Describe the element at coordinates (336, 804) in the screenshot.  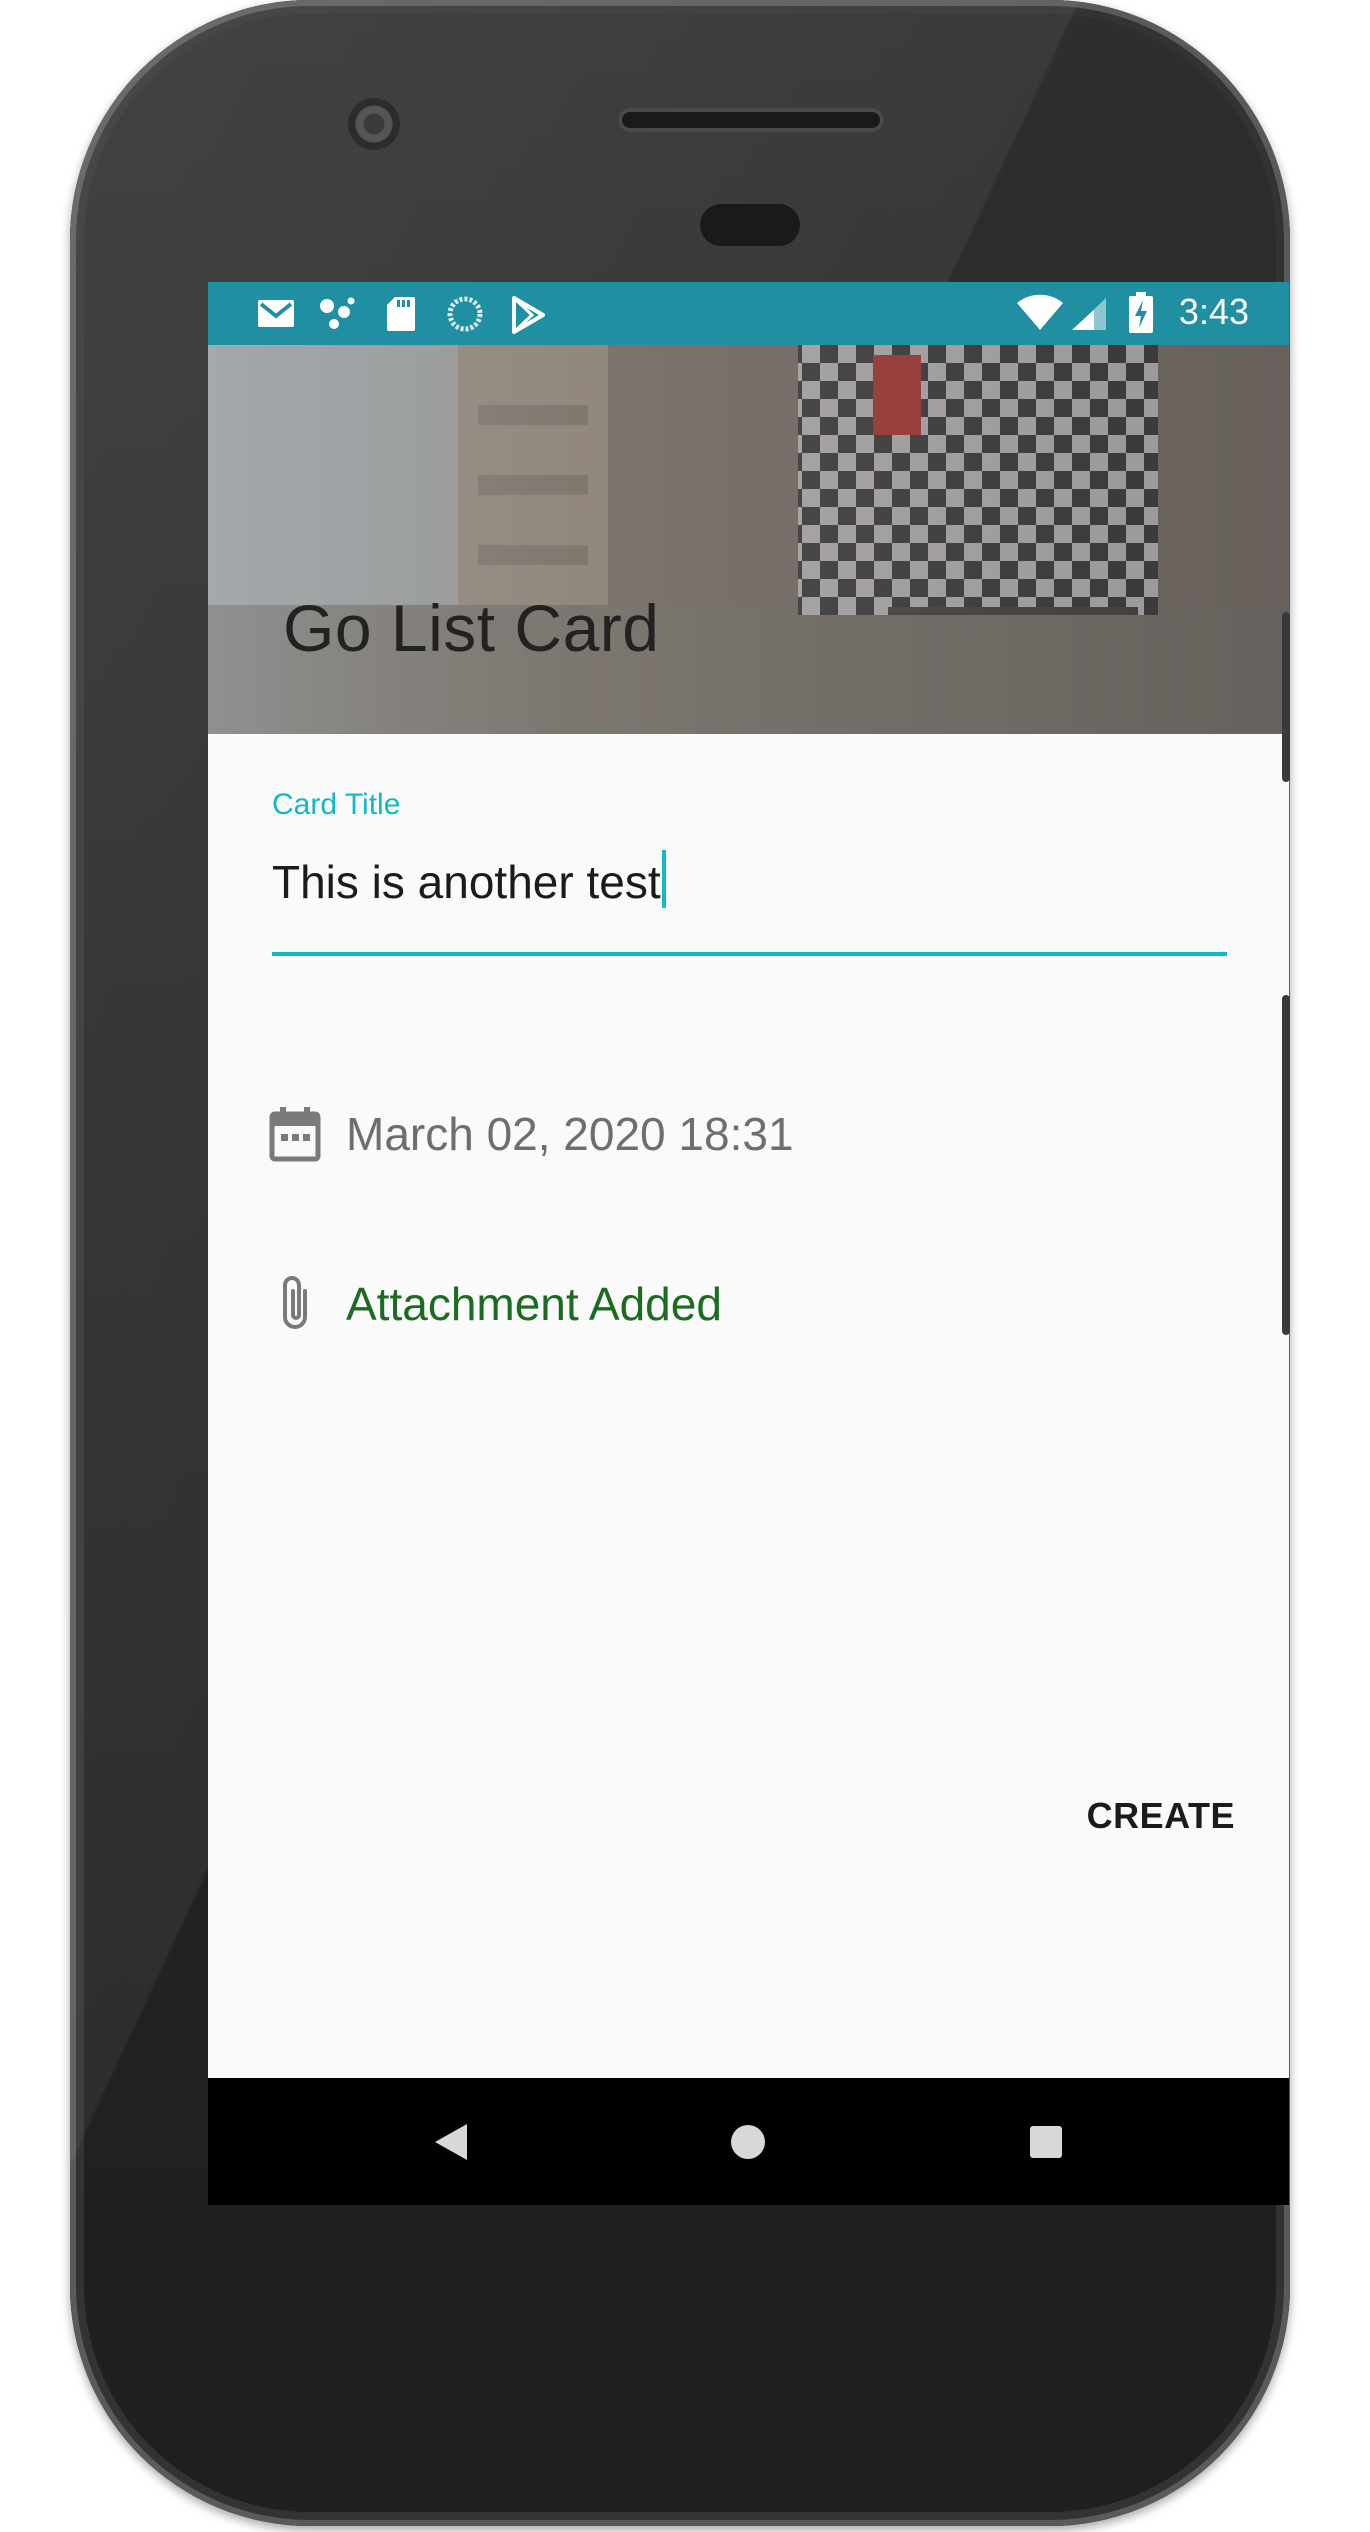
I see `card-title-label: Card Title` at that location.